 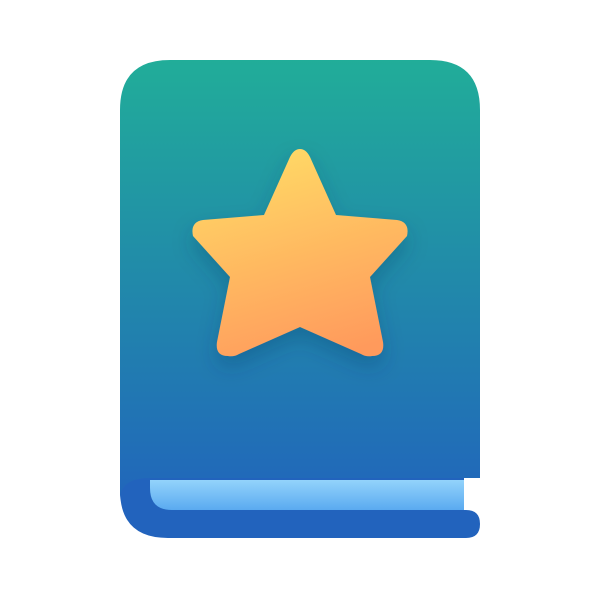 I want to click on book-pages, so click(x=307, y=495).